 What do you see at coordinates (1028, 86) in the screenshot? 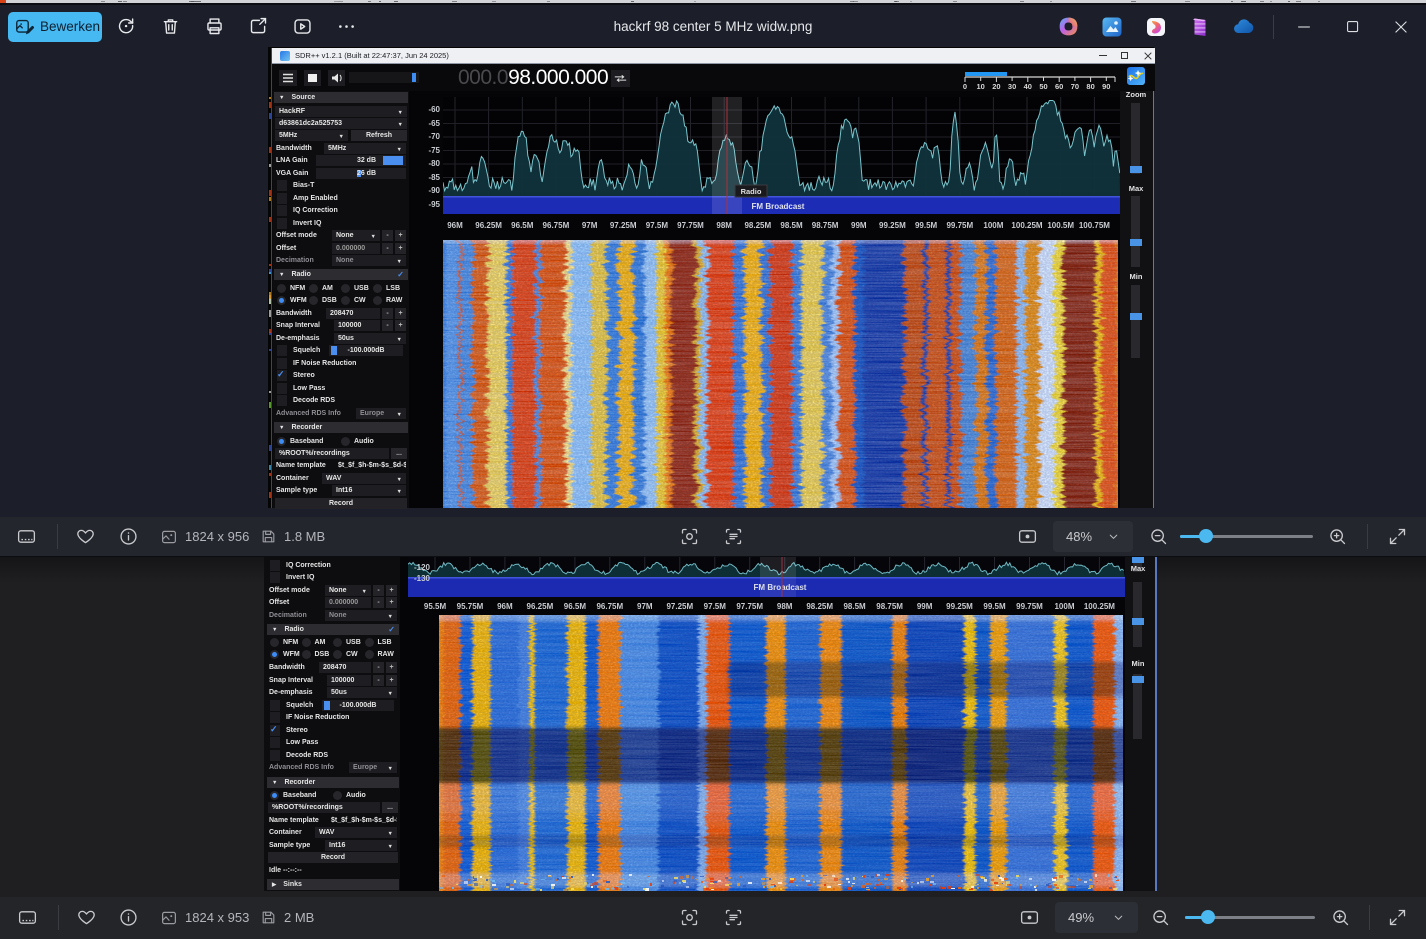
I see `svg-text: 40` at bounding box center [1028, 86].